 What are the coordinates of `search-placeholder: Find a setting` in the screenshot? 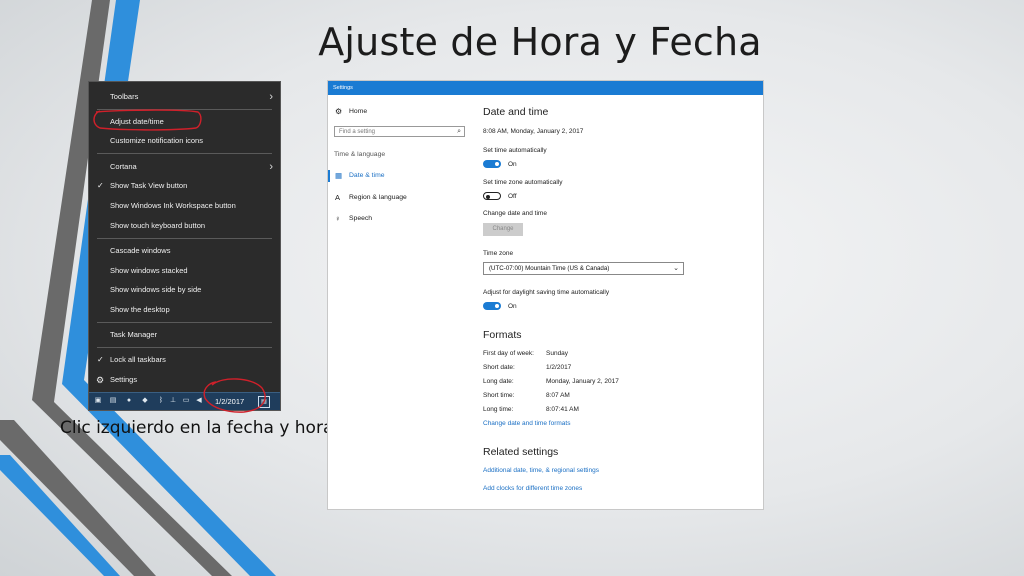 It's located at (357, 132).